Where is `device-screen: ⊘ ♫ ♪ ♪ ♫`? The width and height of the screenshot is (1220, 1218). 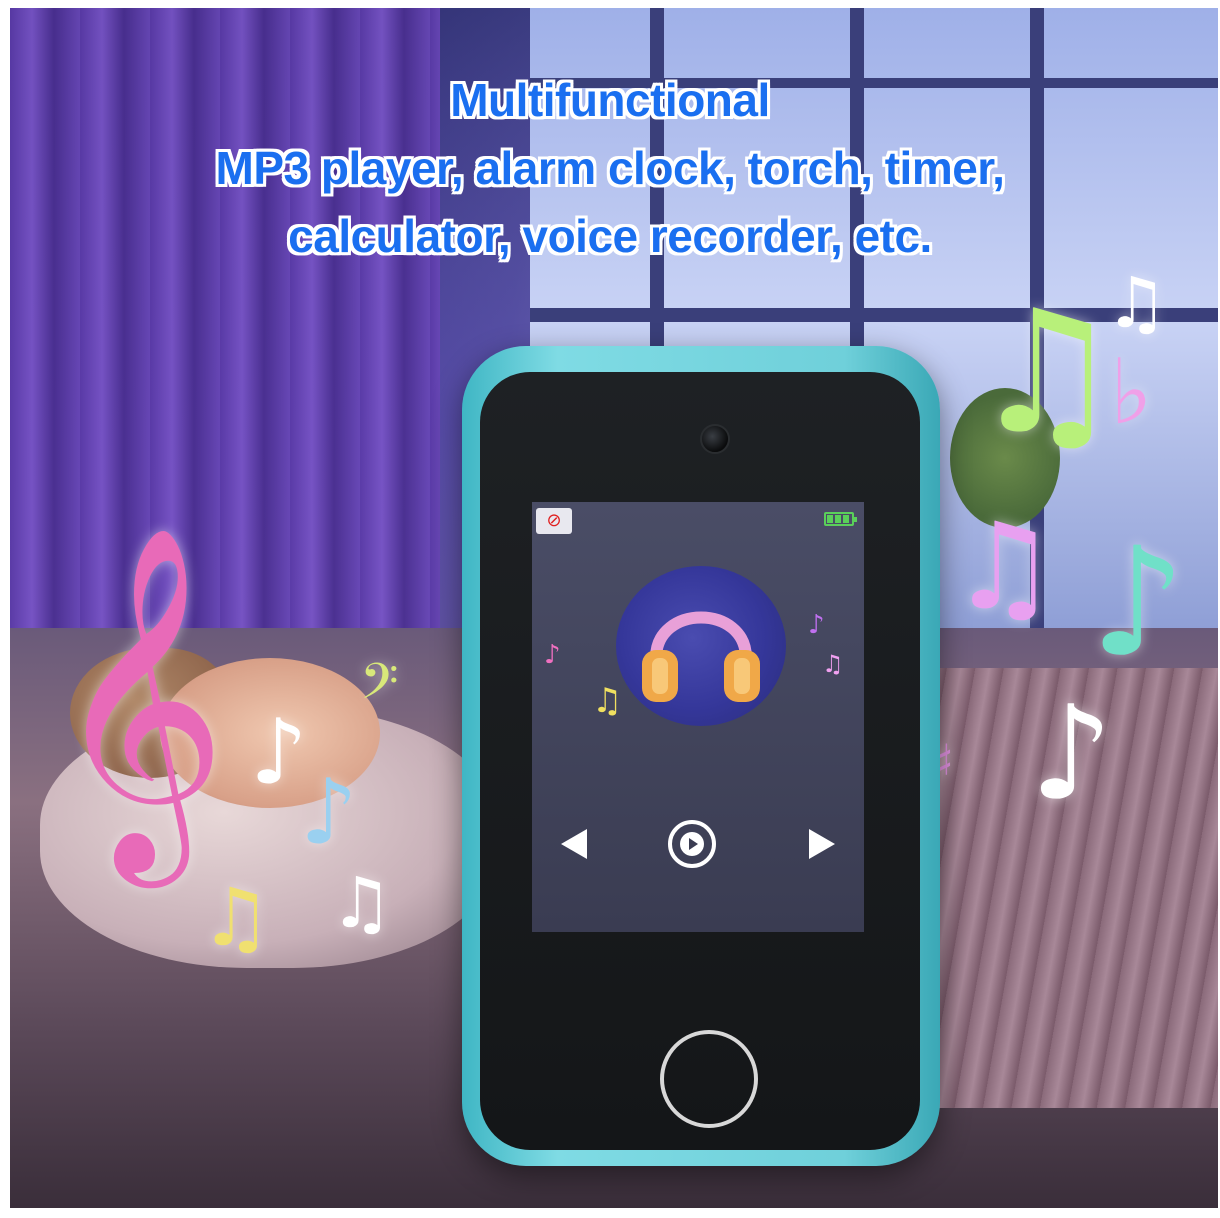 device-screen: ⊘ ♫ ♪ ♪ ♫ is located at coordinates (698, 717).